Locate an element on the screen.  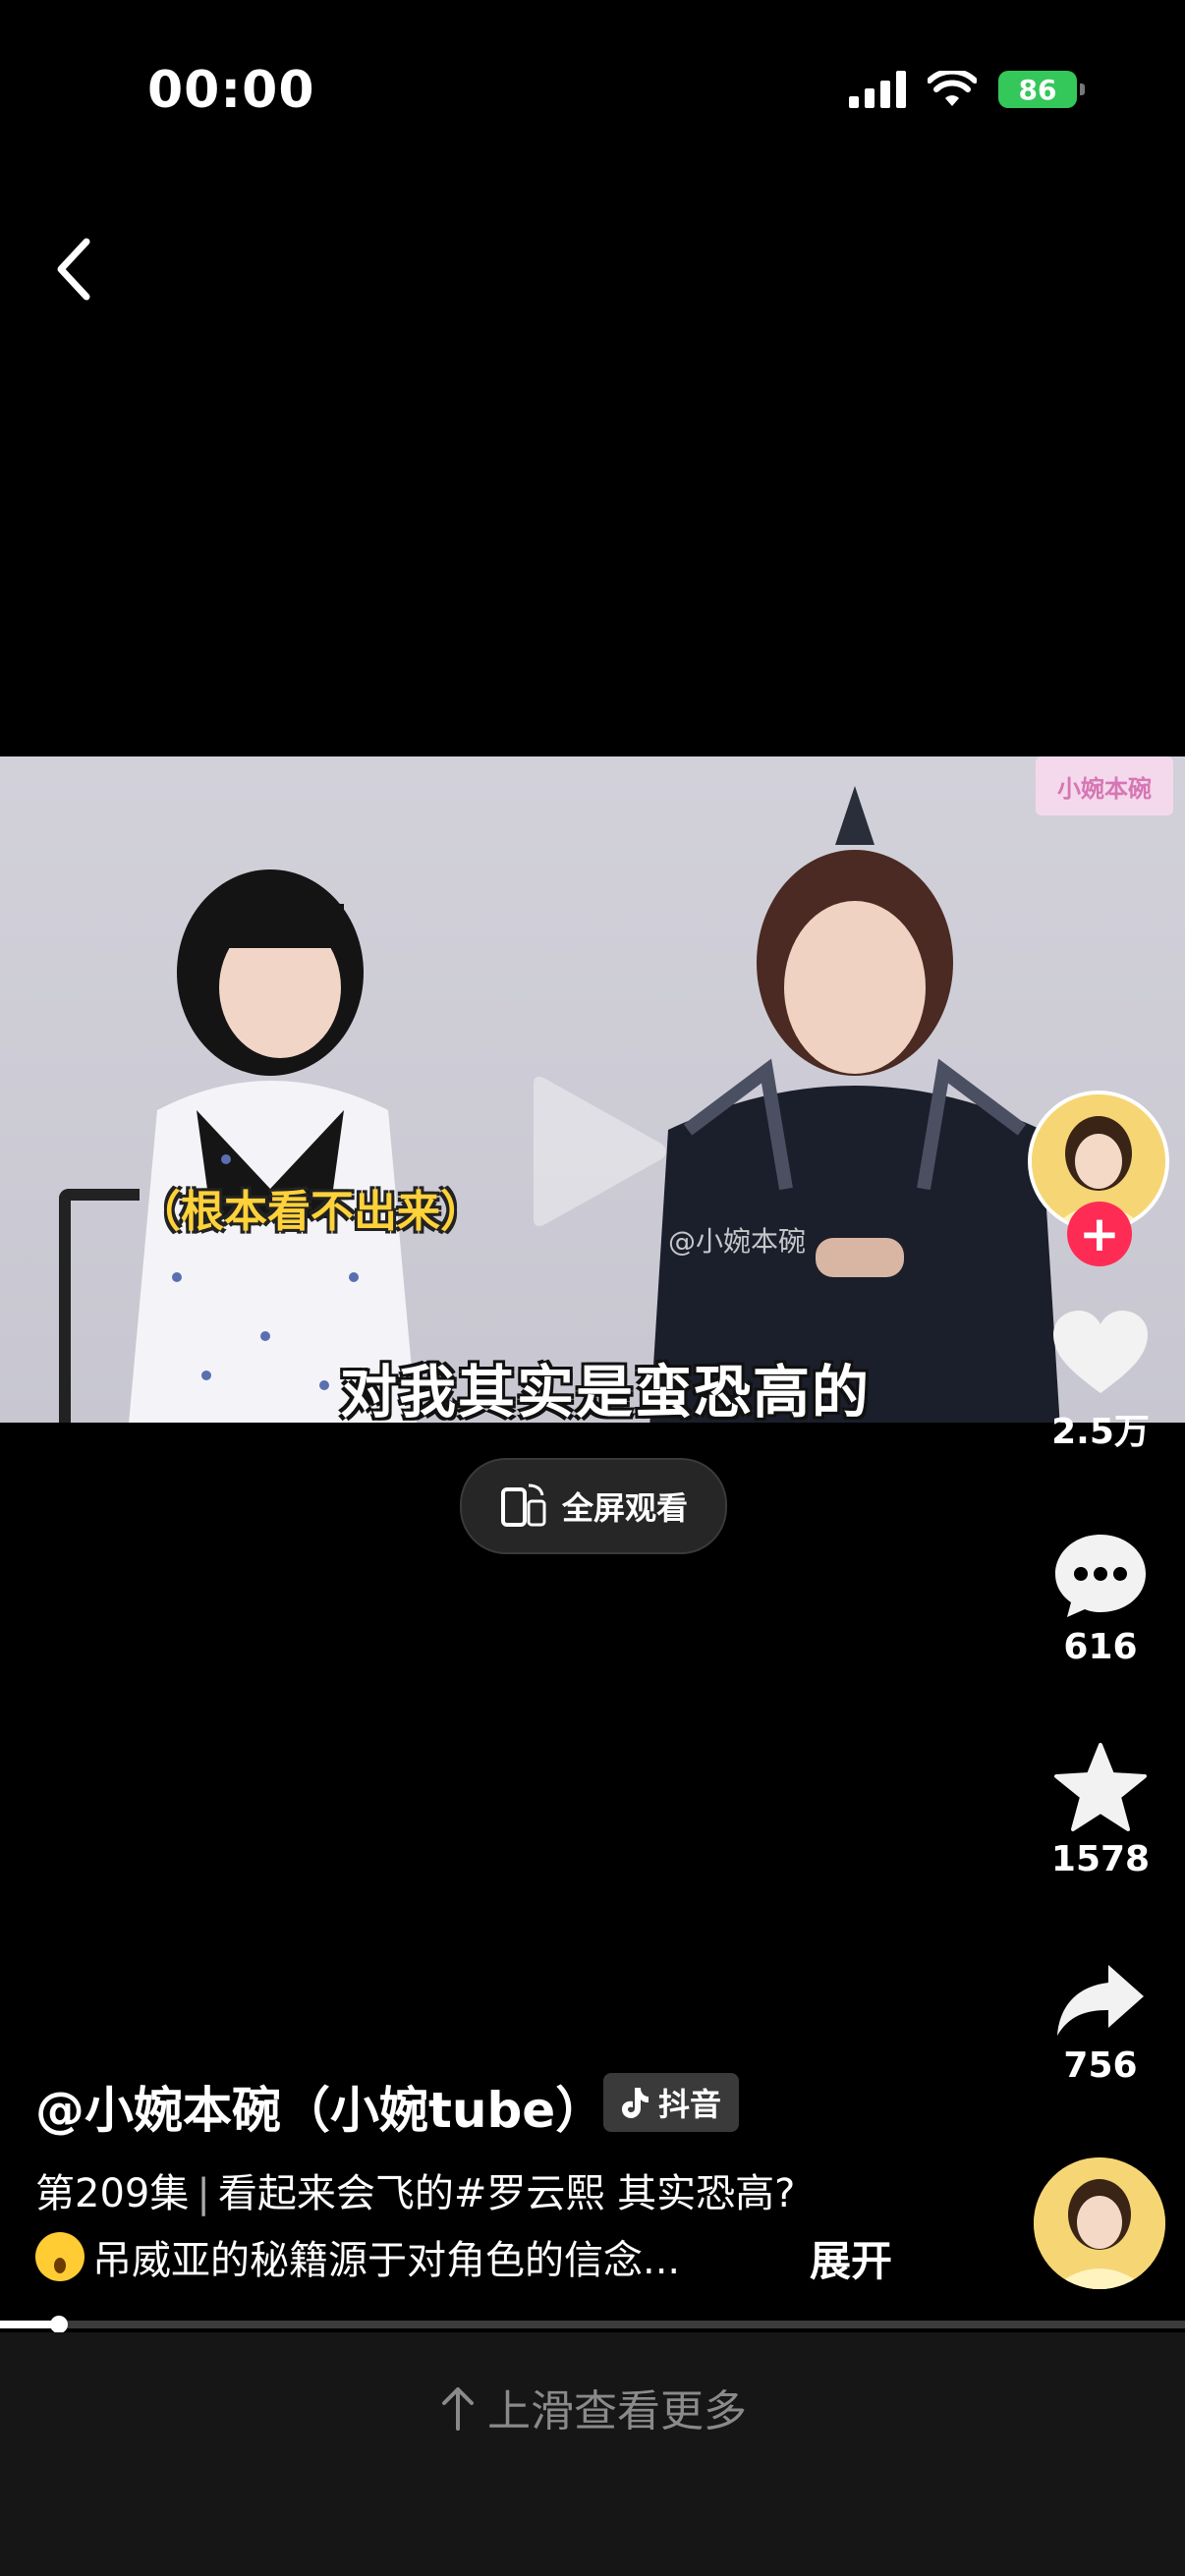
comment-icon is located at coordinates (1100, 1576).